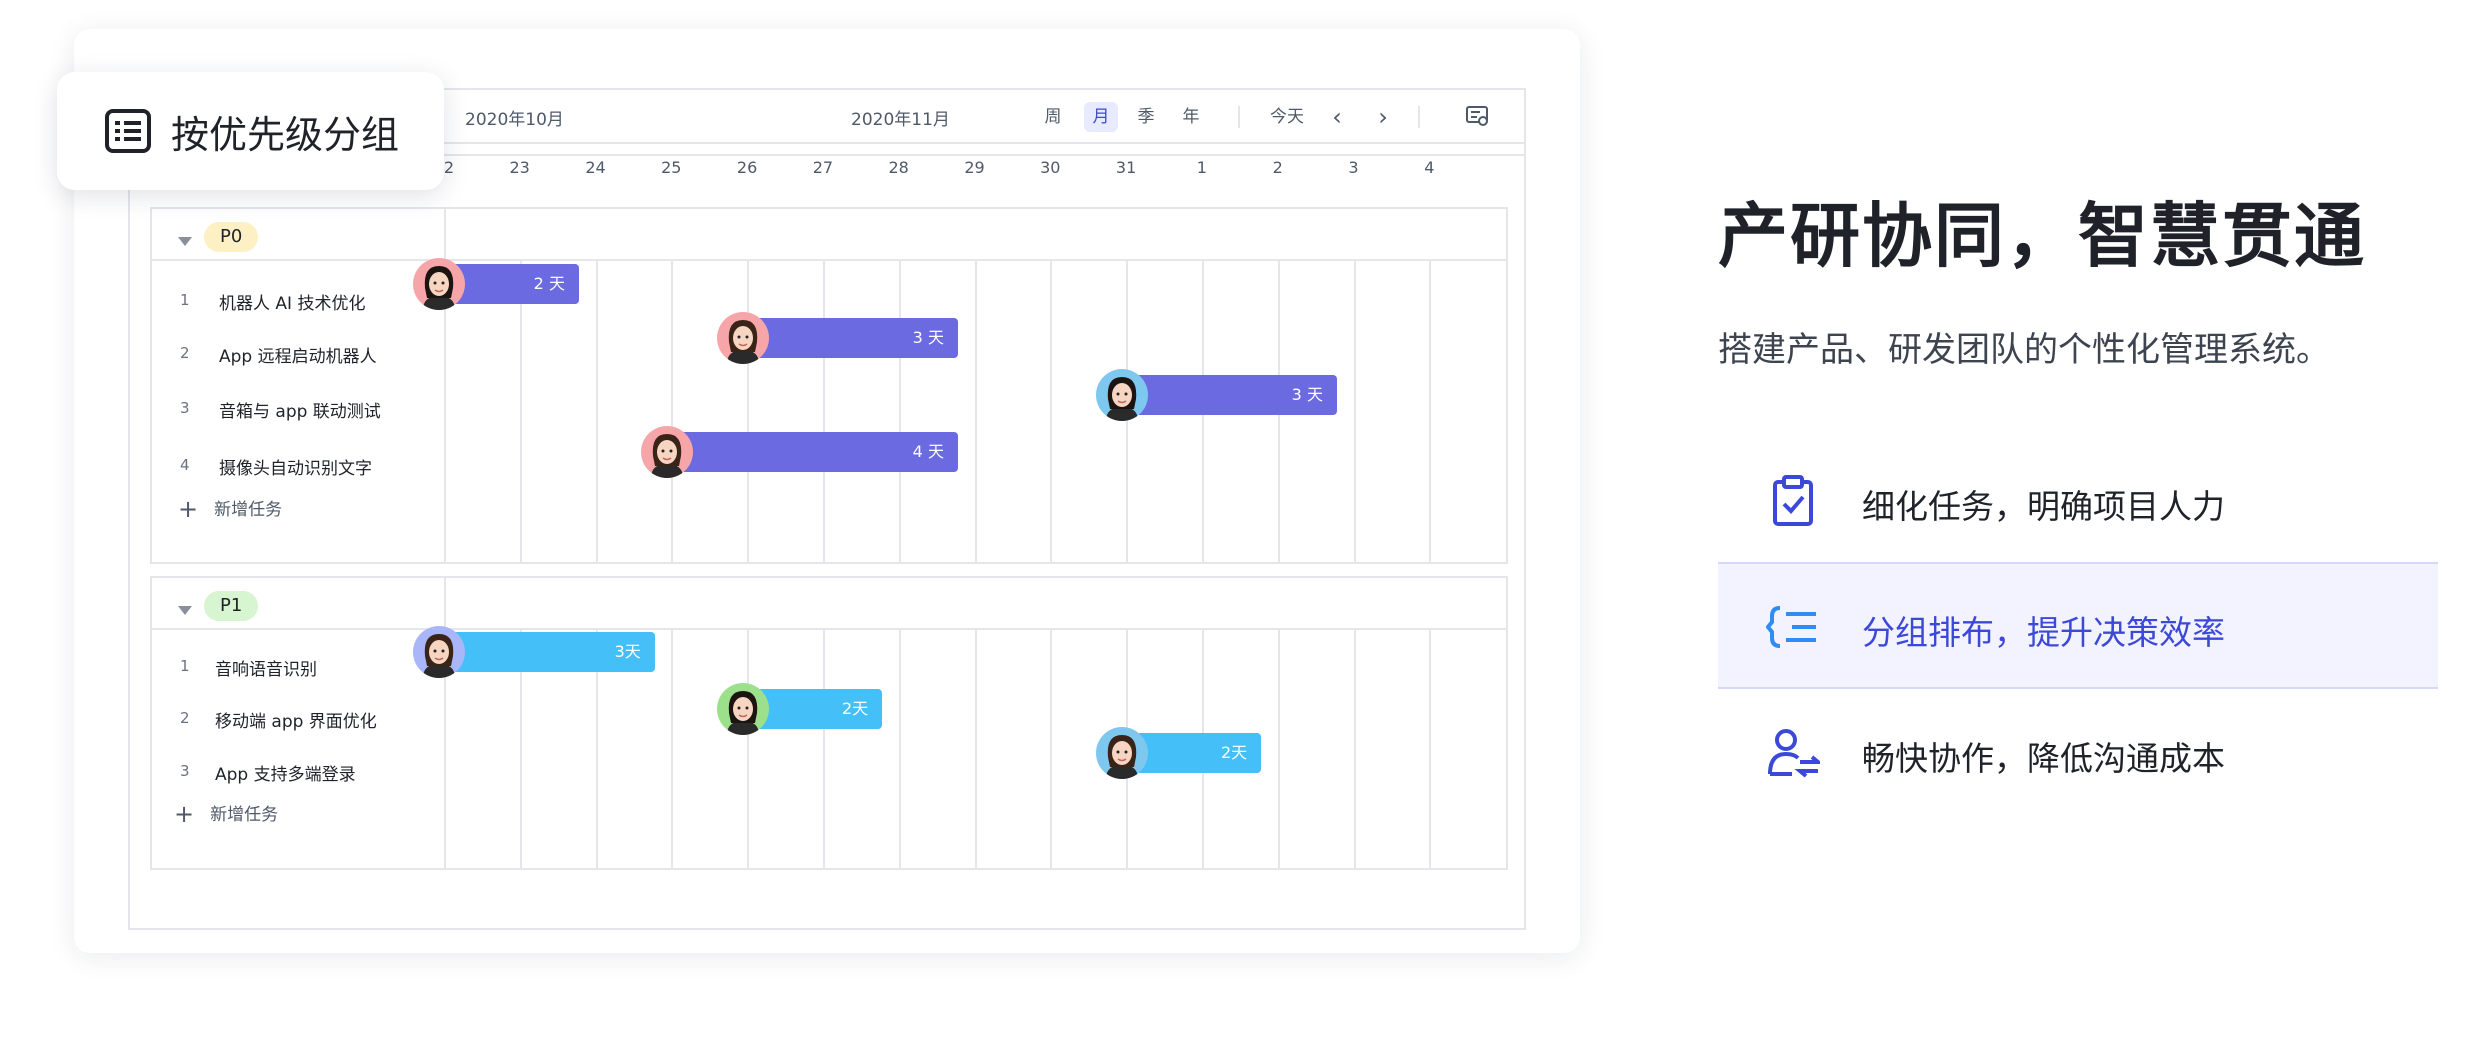  Describe the element at coordinates (1477, 116) in the screenshot. I see `gantt-settings-icon` at that location.